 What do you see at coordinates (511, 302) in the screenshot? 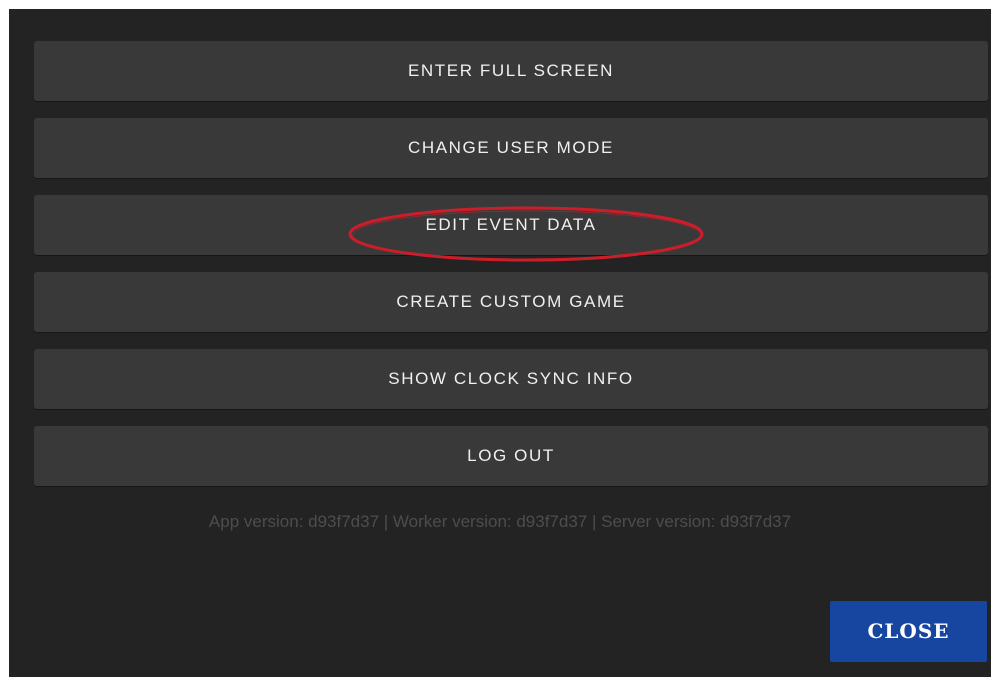
I see `create-custom-game-button: CREATE CUSTOM GAME` at bounding box center [511, 302].